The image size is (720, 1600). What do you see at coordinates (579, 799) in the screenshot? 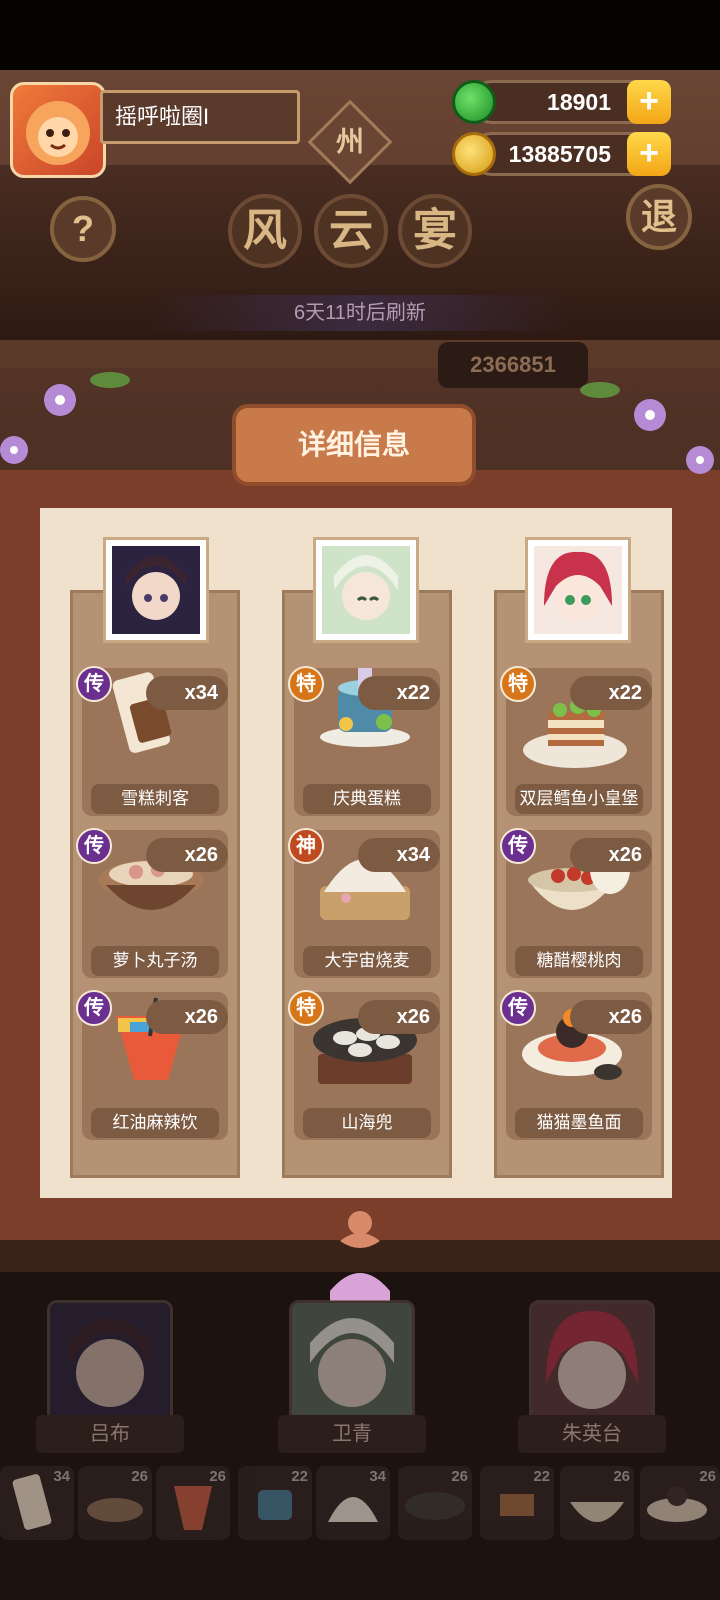
I see `dish-name: 双层鳕鱼小皇堡` at bounding box center [579, 799].